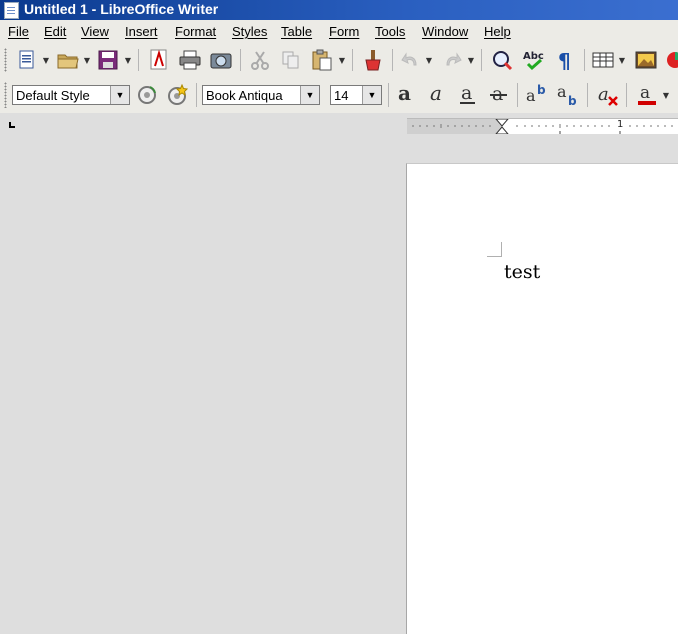 This screenshot has height=634, width=678. What do you see at coordinates (620, 124) in the screenshot?
I see `ruler-number: 1` at bounding box center [620, 124].